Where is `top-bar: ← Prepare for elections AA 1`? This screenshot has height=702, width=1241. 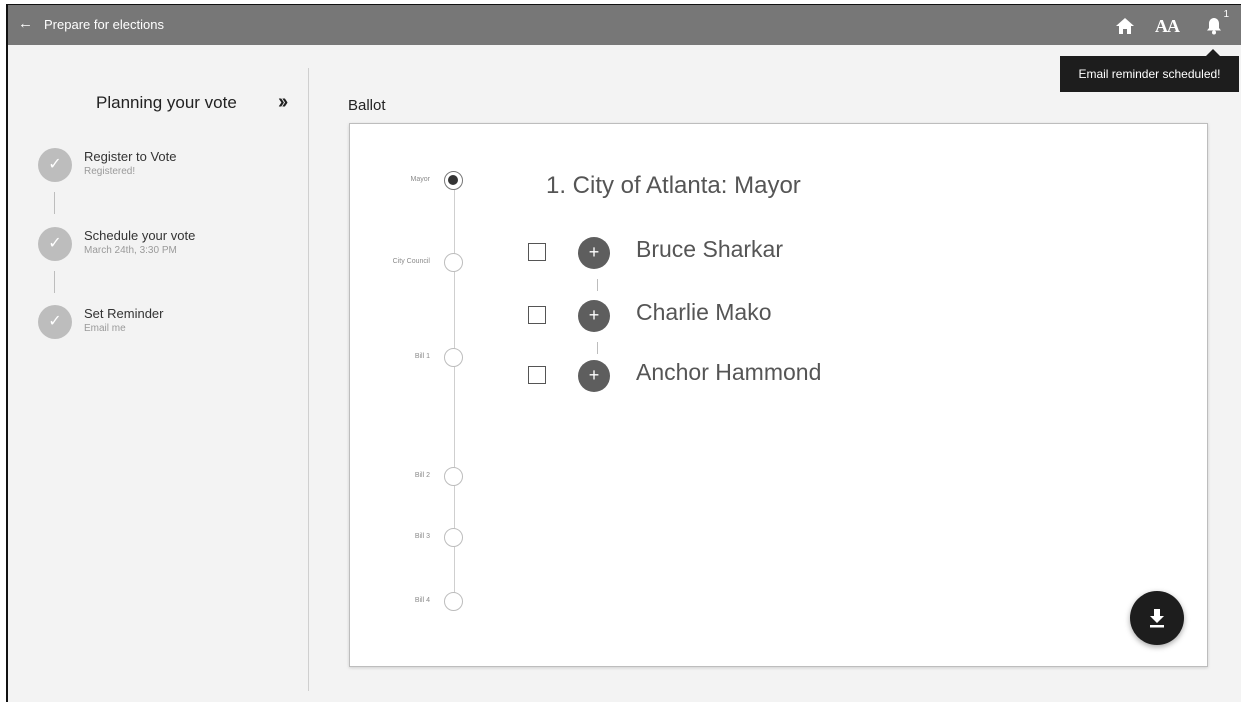 top-bar: ← Prepare for elections AA 1 is located at coordinates (624, 25).